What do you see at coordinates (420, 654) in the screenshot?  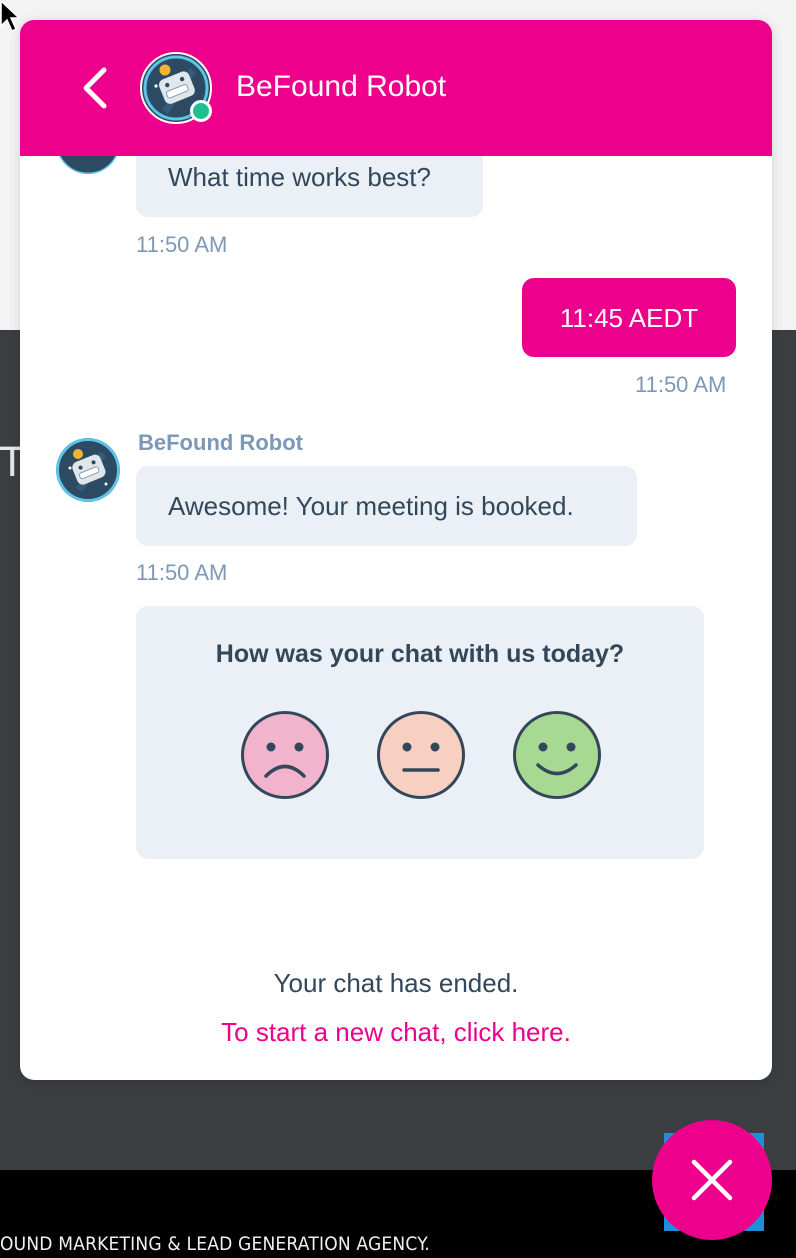 I see `rating-question: How was your chat with us today?` at bounding box center [420, 654].